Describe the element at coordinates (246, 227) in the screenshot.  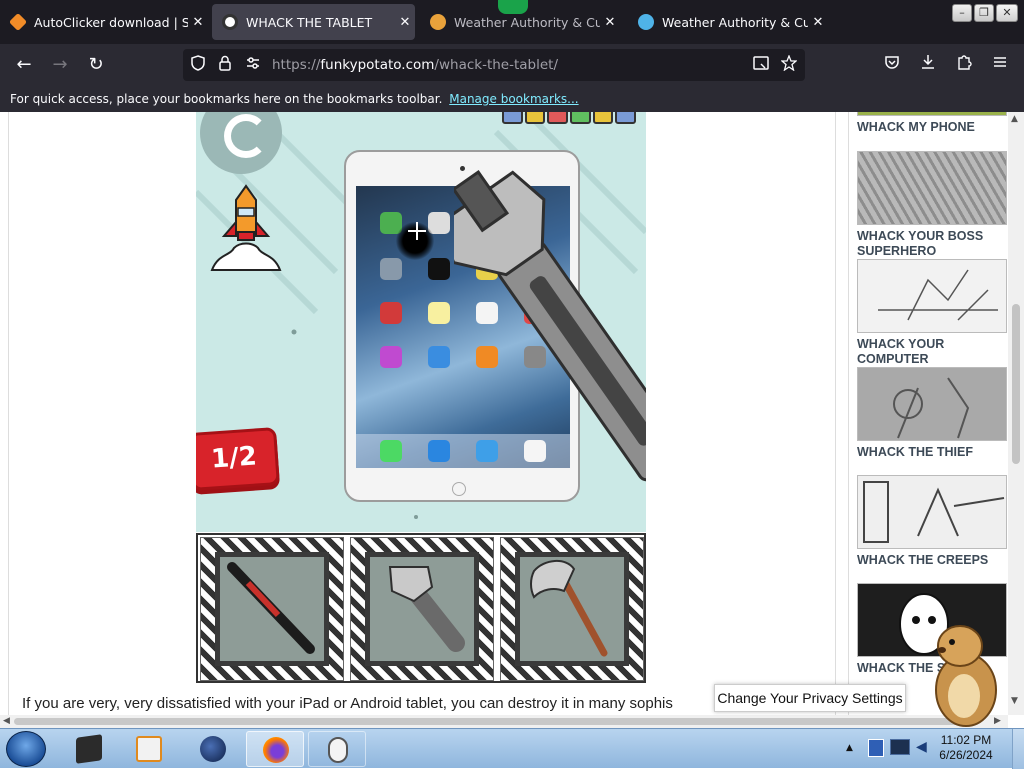
I see `rocket-icon` at that location.